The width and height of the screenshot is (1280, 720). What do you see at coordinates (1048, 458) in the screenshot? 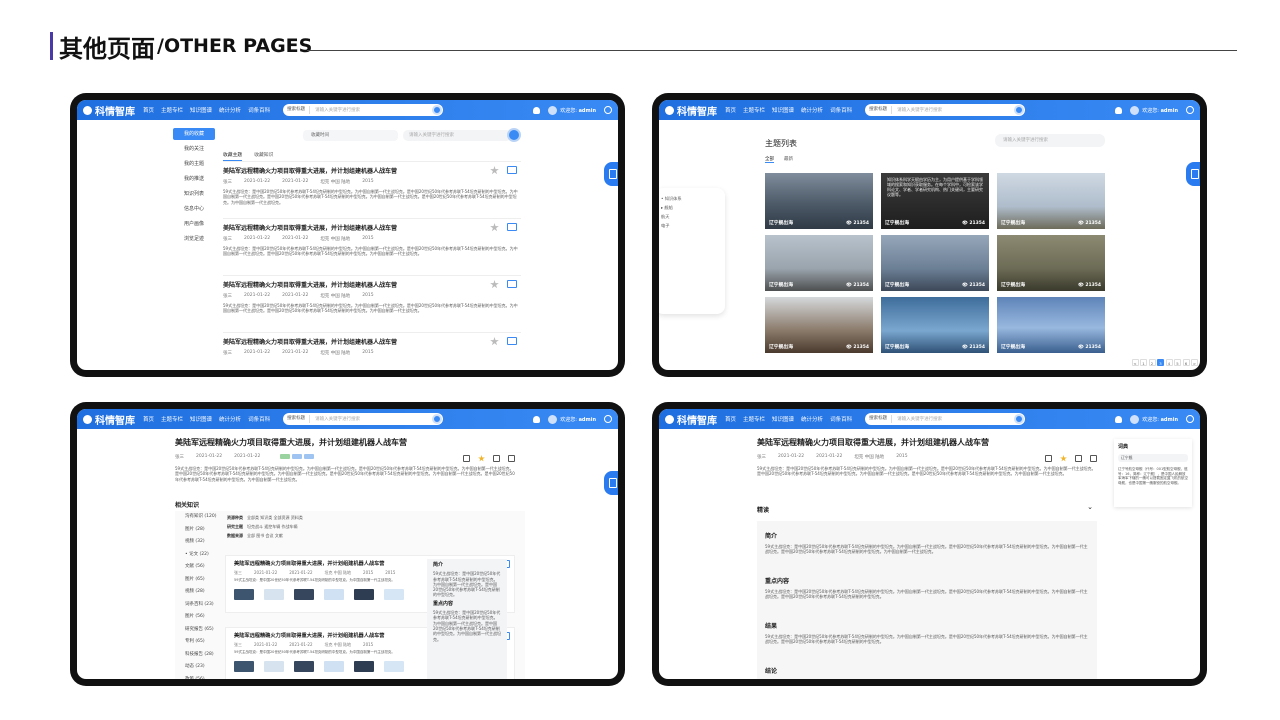
I see `share-icon` at bounding box center [1048, 458].